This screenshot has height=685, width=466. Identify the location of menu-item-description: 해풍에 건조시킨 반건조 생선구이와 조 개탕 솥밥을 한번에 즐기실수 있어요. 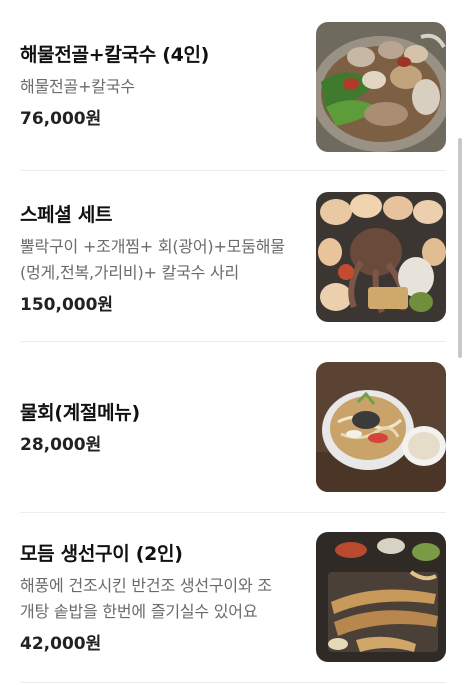
(160, 599).